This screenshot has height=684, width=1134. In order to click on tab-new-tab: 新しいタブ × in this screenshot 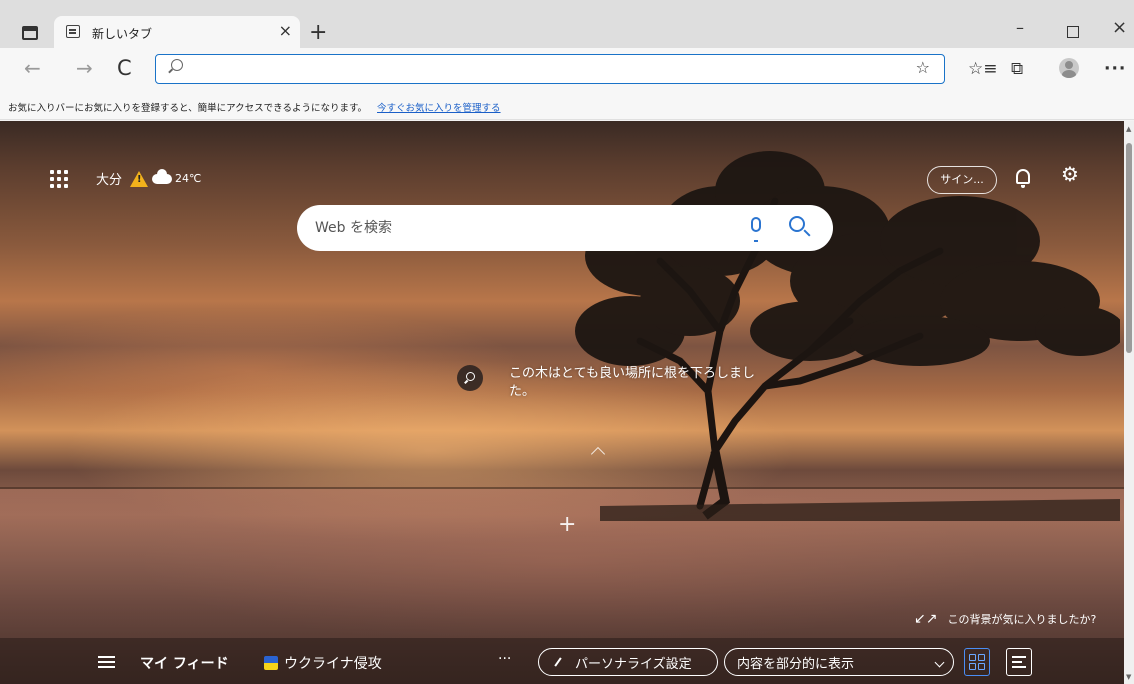, I will do `click(177, 32)`.